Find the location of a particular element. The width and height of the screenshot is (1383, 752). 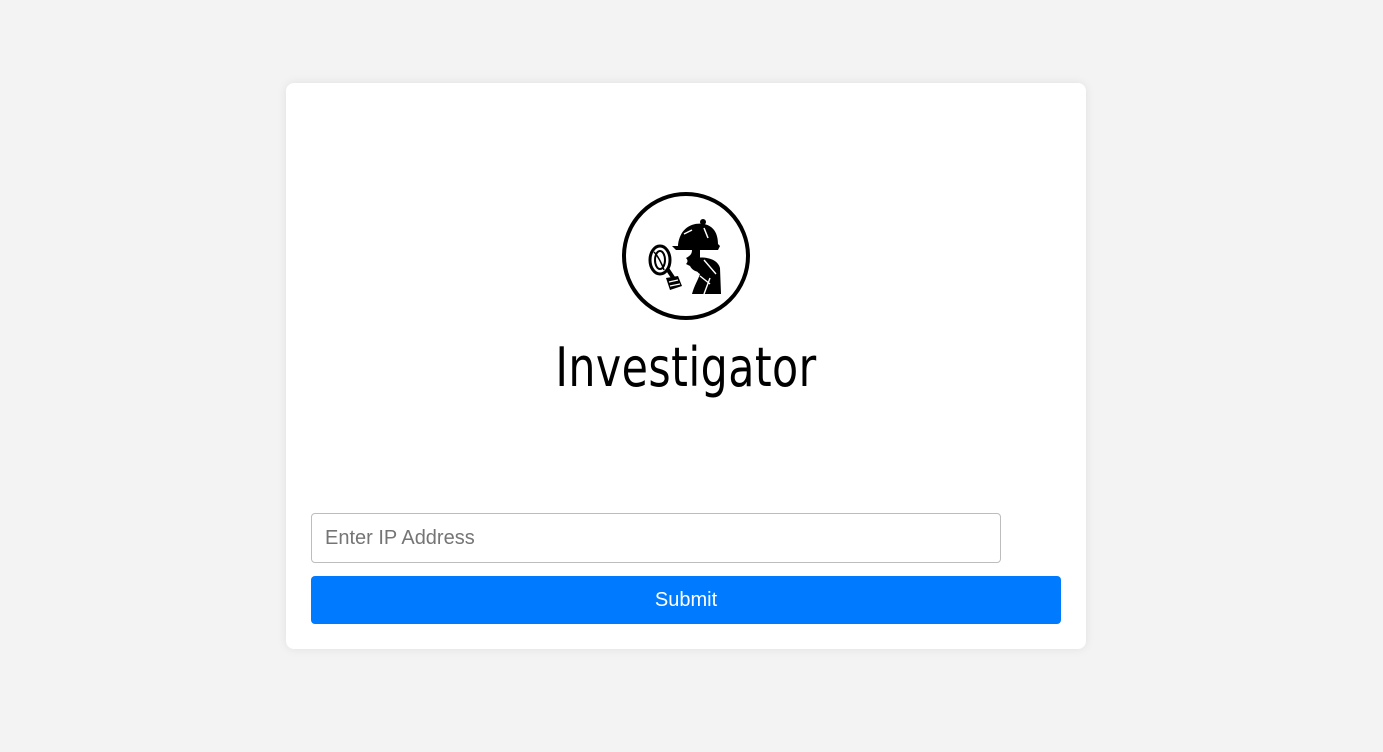

ip-address-input is located at coordinates (656, 538).